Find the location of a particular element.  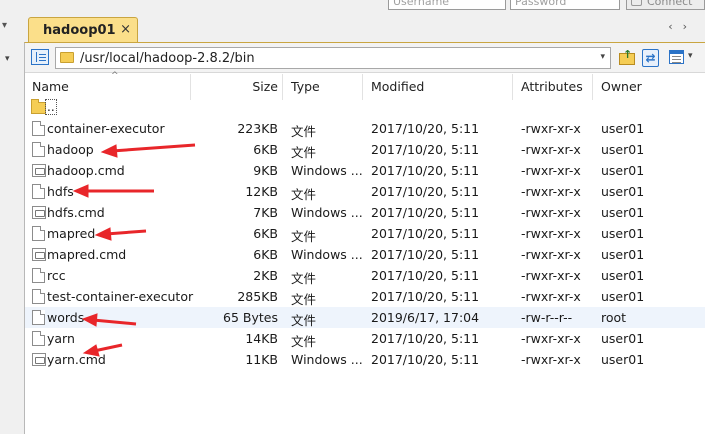

list-view-icon is located at coordinates (676, 57).